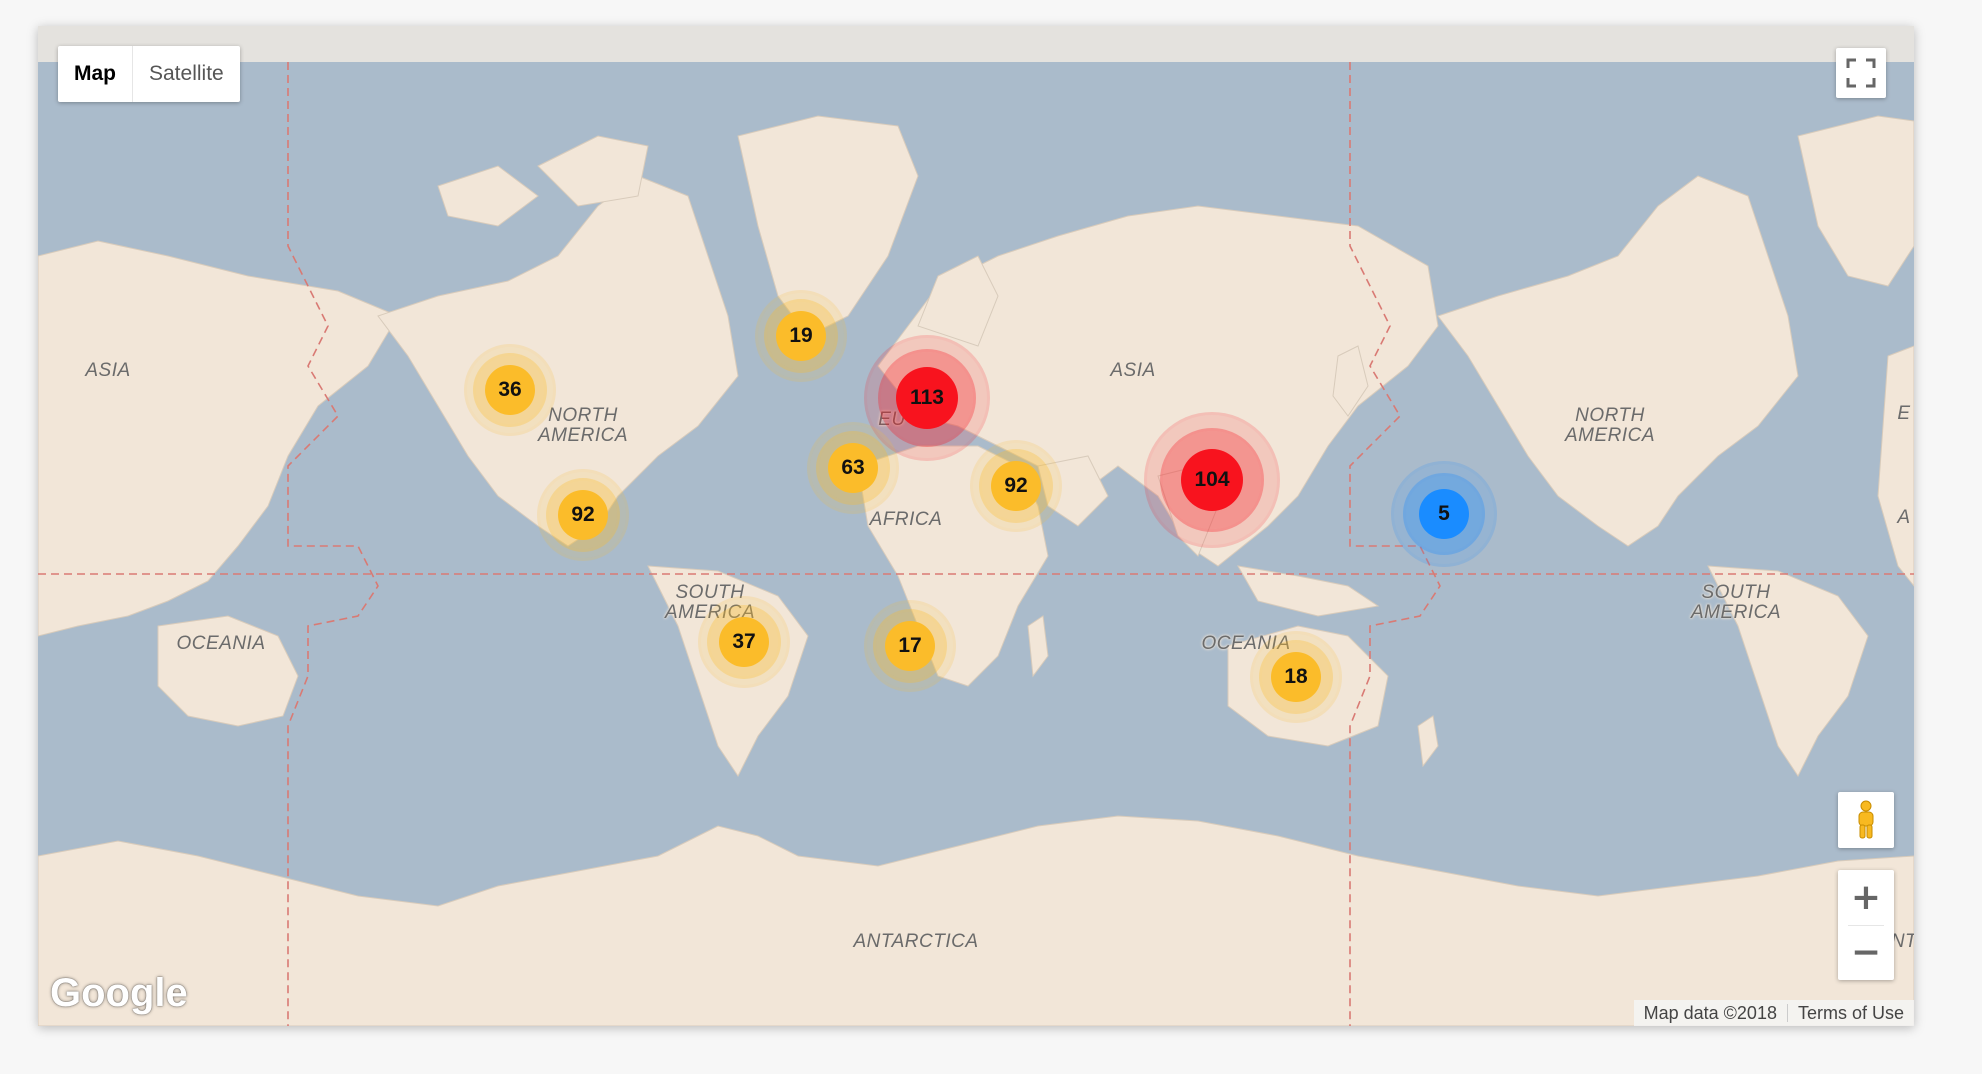 The image size is (1982, 1074). I want to click on map-data-attribution: Map data ©2018, so click(1710, 1013).